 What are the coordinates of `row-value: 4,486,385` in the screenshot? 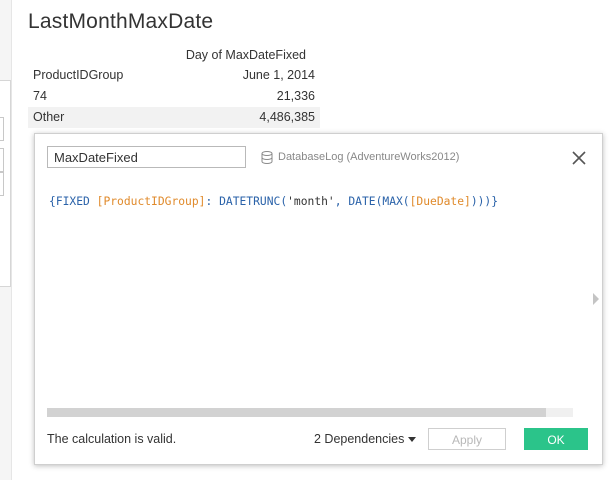 It's located at (287, 117).